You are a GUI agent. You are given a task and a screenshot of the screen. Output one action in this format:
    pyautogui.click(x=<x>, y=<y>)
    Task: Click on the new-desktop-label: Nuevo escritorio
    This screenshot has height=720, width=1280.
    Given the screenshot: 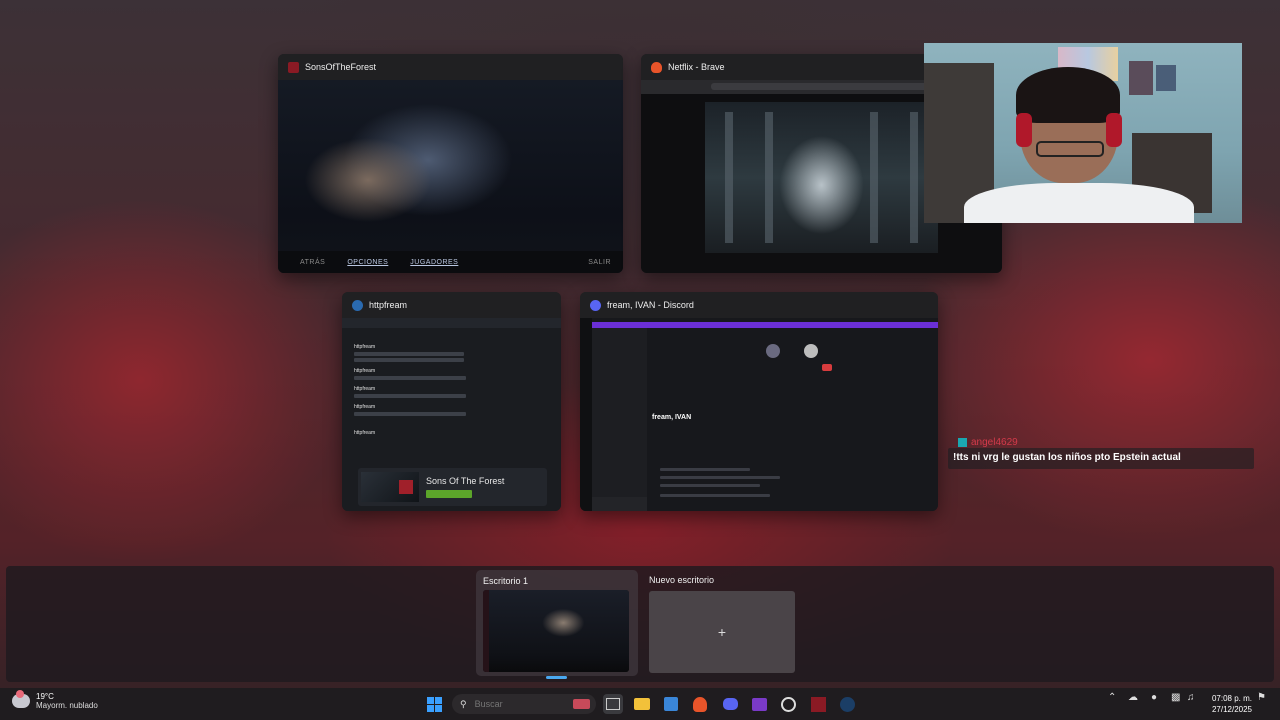 What is the action you would take?
    pyautogui.click(x=682, y=580)
    